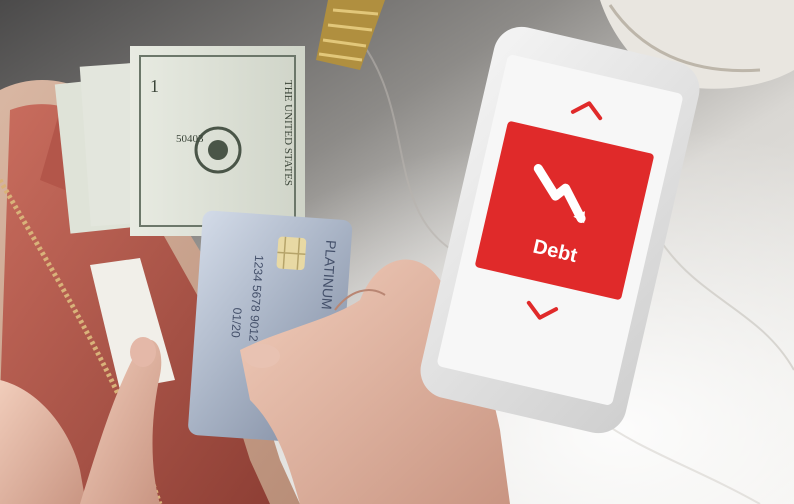 Image resolution: width=794 pixels, height=504 pixels. I want to click on card-expiry: 01/20, so click(236, 322).